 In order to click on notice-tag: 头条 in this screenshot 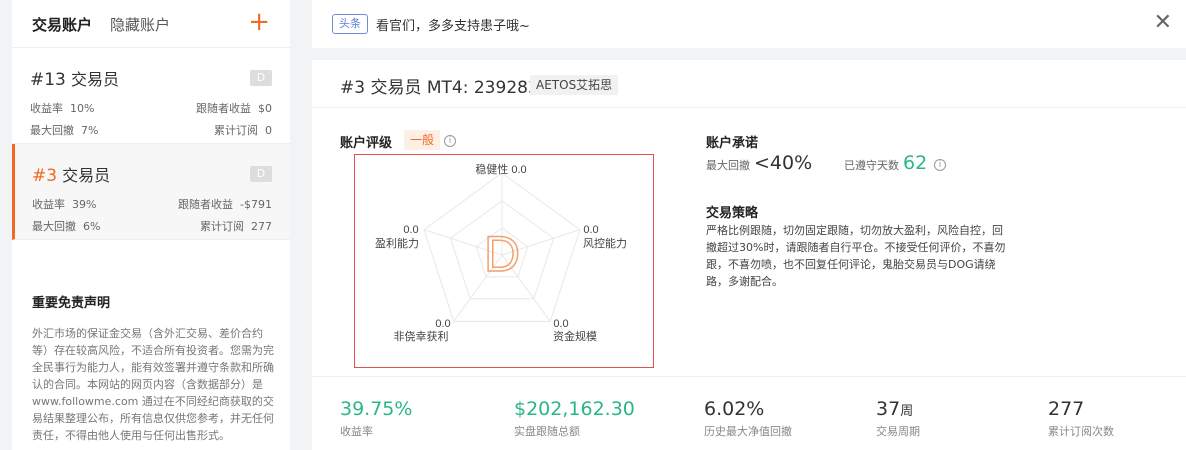, I will do `click(350, 24)`.